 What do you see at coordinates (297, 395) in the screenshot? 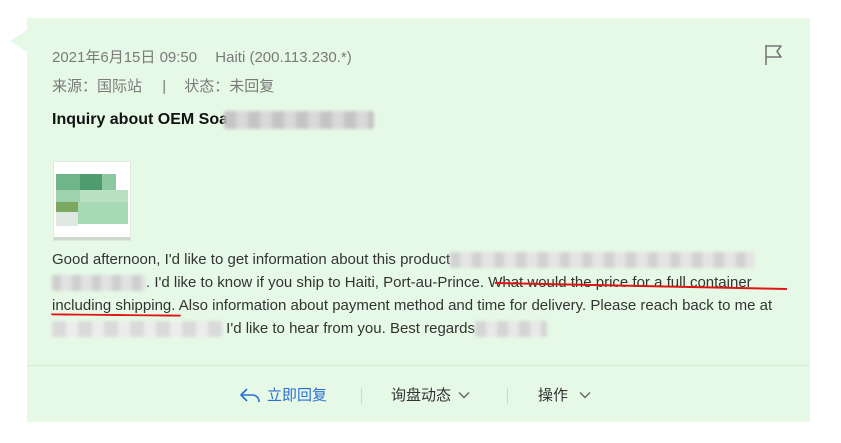
I see `reply-now-label: 立即回复` at bounding box center [297, 395].